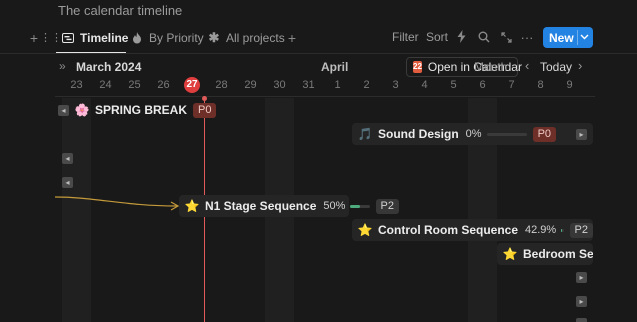  I want to click on tab-all-projects-label: All projects, so click(255, 38).